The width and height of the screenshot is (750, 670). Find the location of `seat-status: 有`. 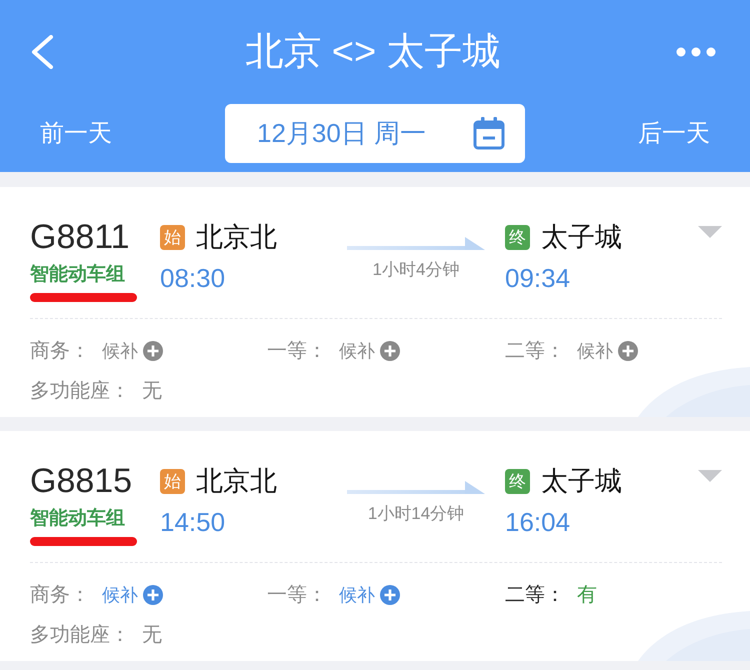

seat-status: 有 is located at coordinates (587, 595).